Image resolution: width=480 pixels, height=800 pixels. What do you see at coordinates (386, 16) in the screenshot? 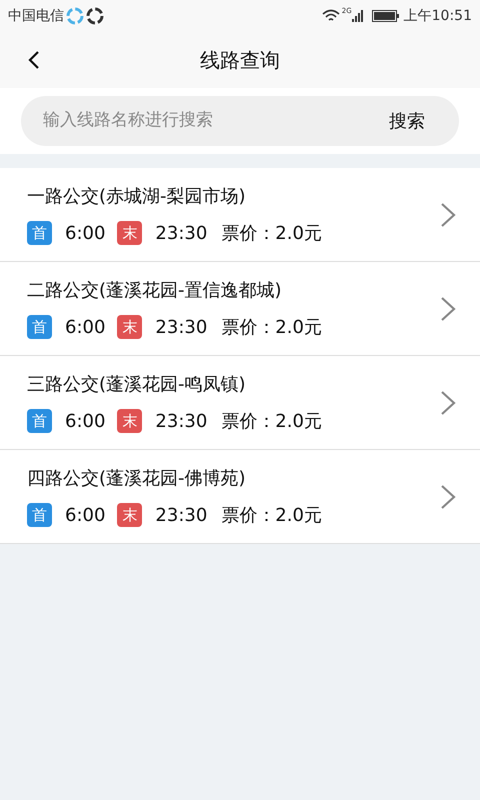
I see `battery-icon` at bounding box center [386, 16].